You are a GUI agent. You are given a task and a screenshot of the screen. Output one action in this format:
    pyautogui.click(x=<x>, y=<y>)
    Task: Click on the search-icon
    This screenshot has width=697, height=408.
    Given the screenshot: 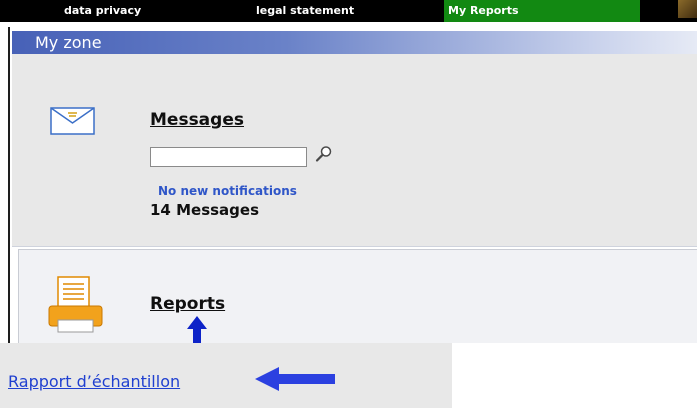 What is the action you would take?
    pyautogui.click(x=324, y=154)
    